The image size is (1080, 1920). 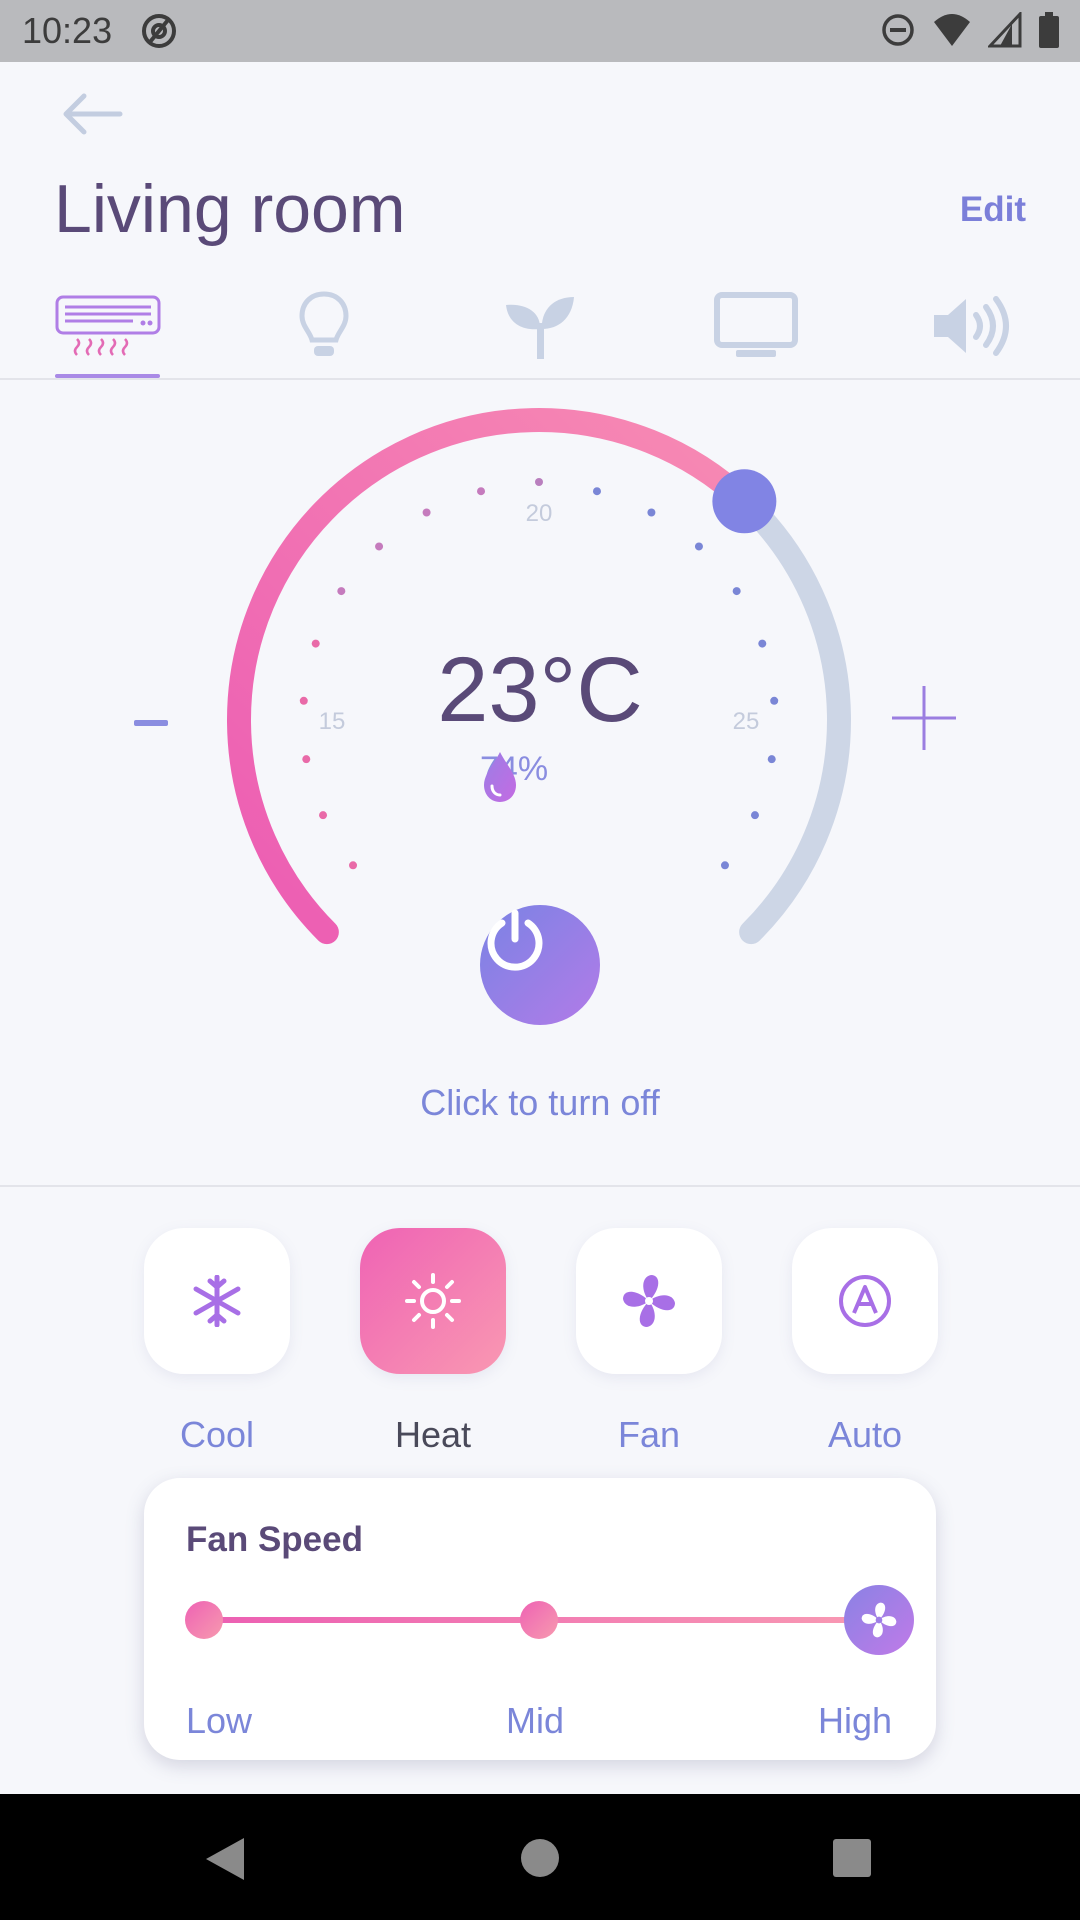 What do you see at coordinates (744, 501) in the screenshot?
I see `temperature-knob` at bounding box center [744, 501].